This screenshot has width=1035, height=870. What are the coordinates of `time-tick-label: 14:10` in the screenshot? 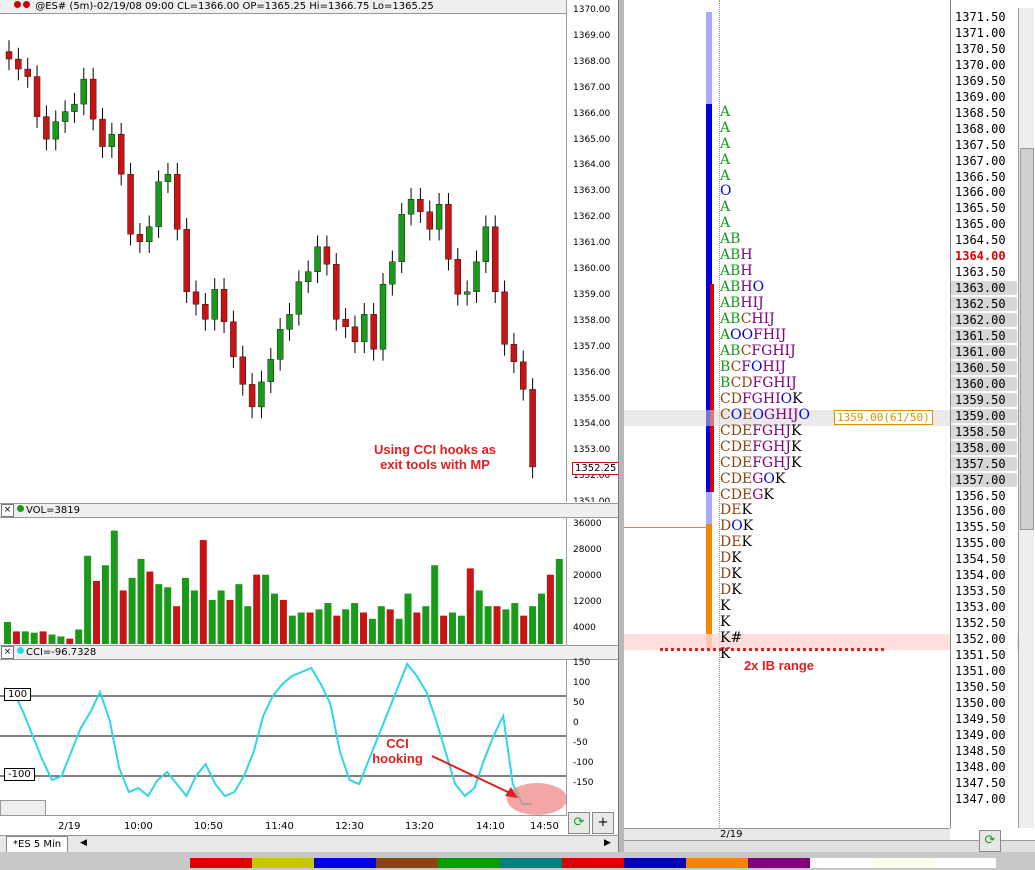 It's located at (490, 826).